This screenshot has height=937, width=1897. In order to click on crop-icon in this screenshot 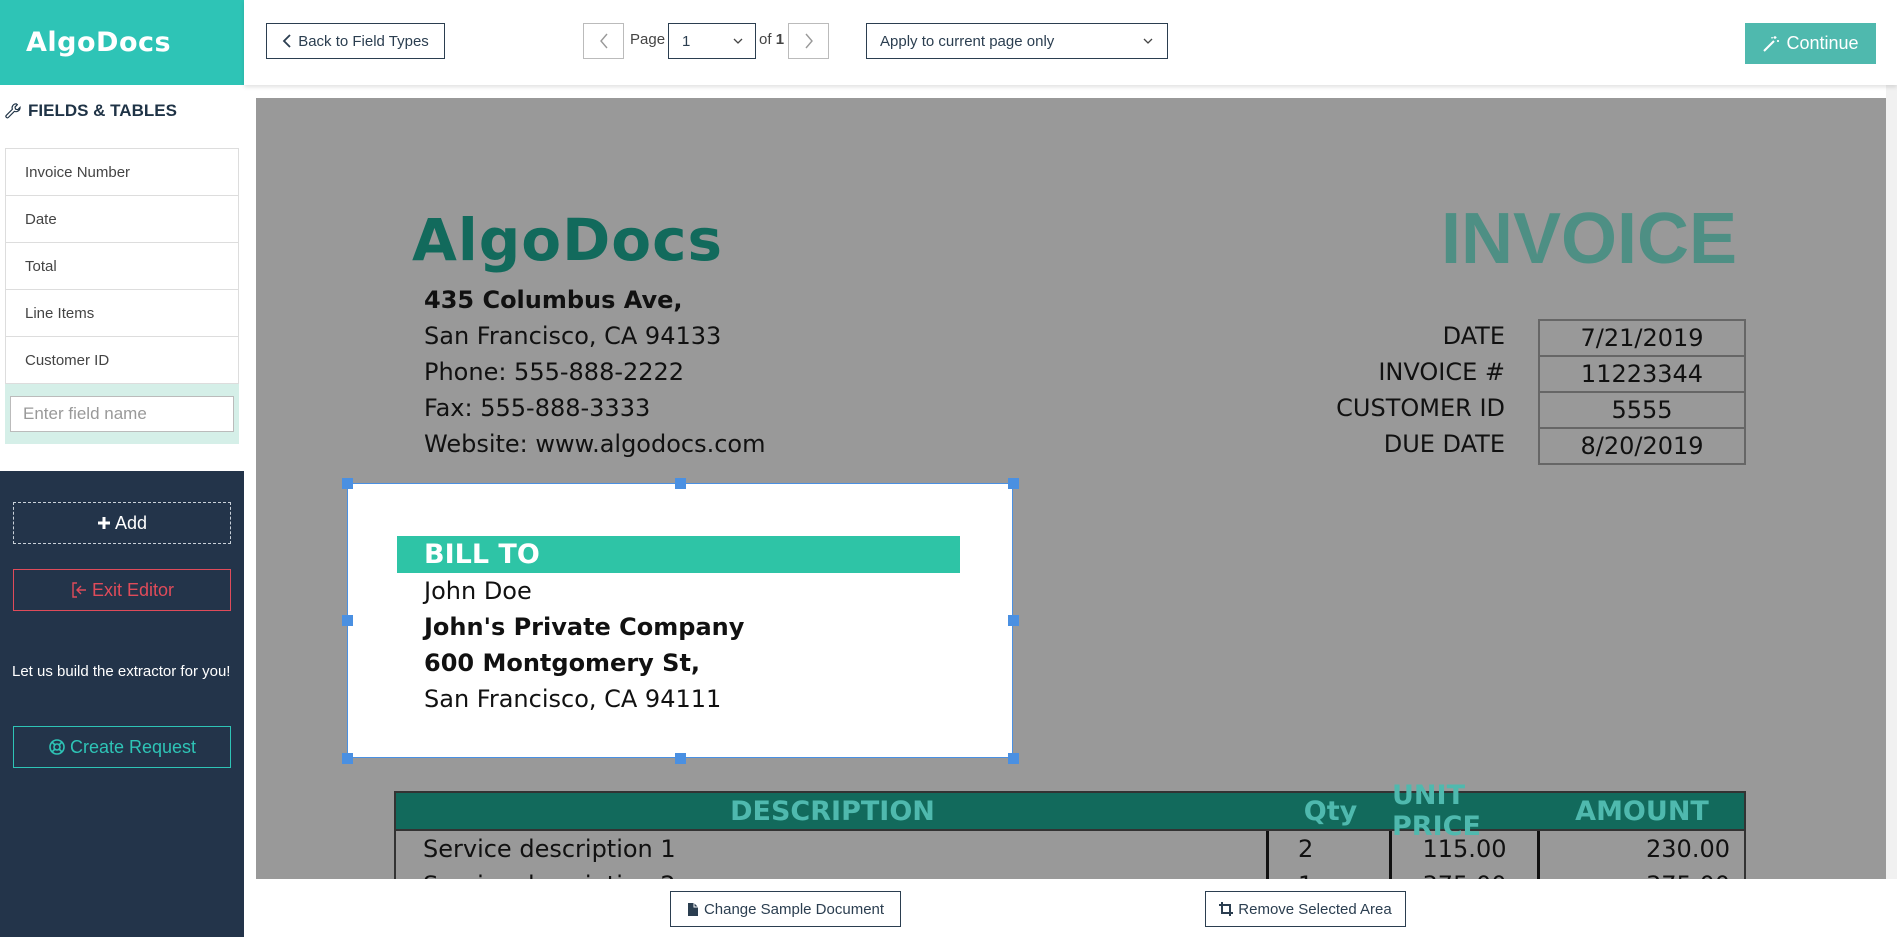, I will do `click(1226, 909)`.